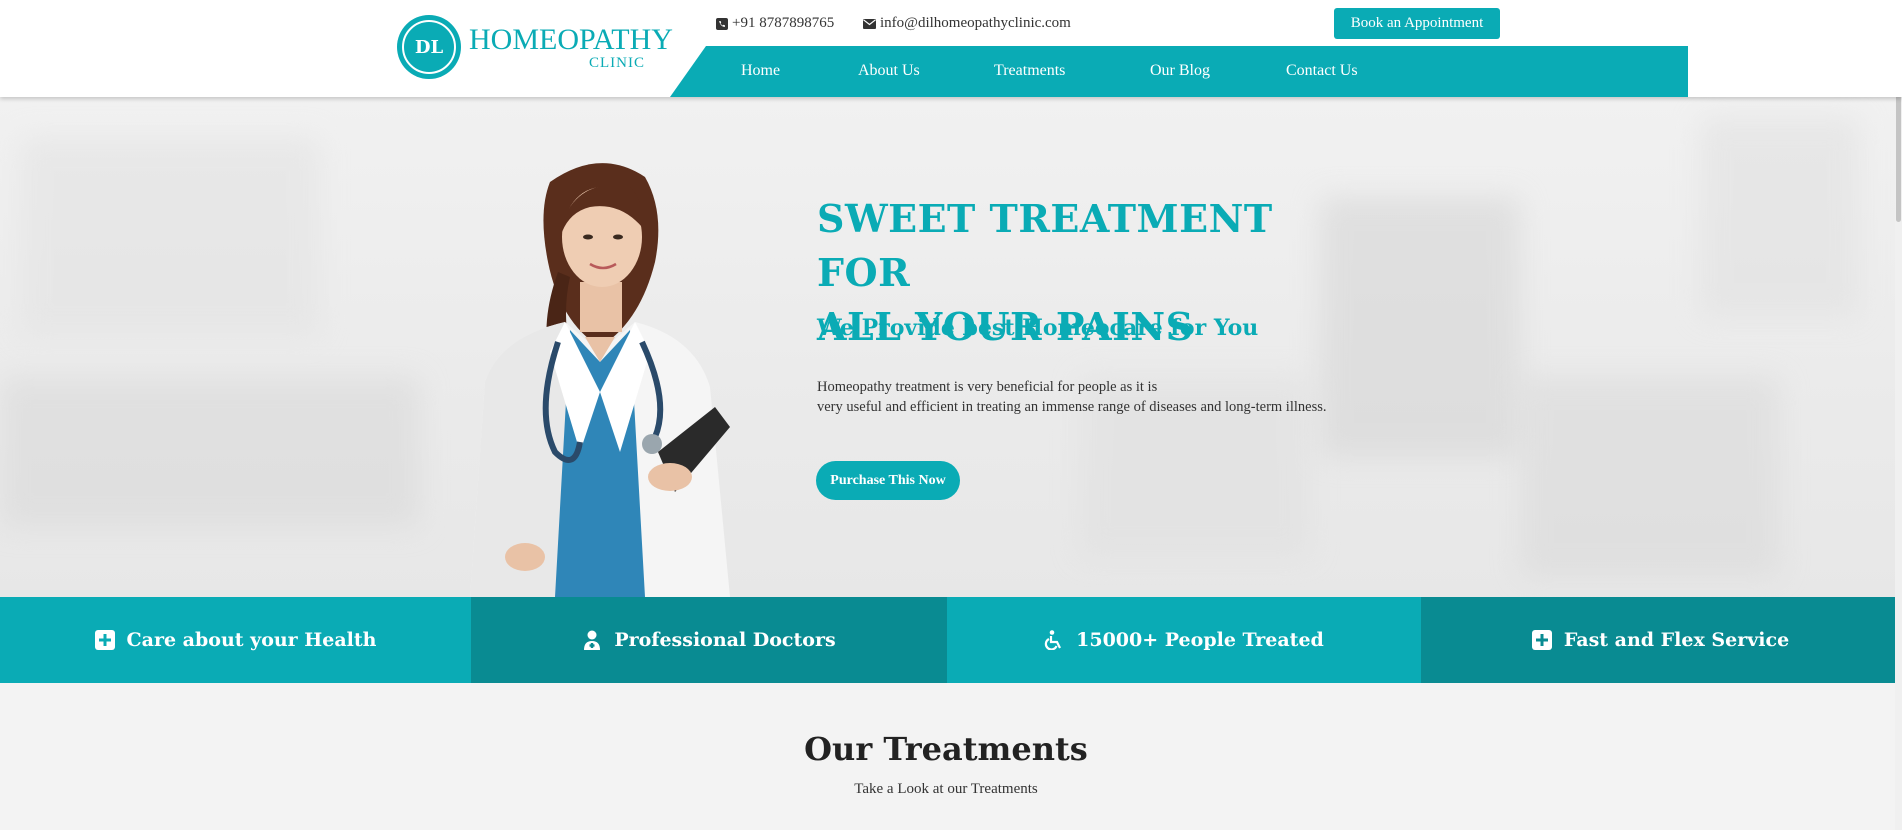 The height and width of the screenshot is (830, 1902). Describe the element at coordinates (1029, 71) in the screenshot. I see `nav-item-treatments: Treatments` at that location.